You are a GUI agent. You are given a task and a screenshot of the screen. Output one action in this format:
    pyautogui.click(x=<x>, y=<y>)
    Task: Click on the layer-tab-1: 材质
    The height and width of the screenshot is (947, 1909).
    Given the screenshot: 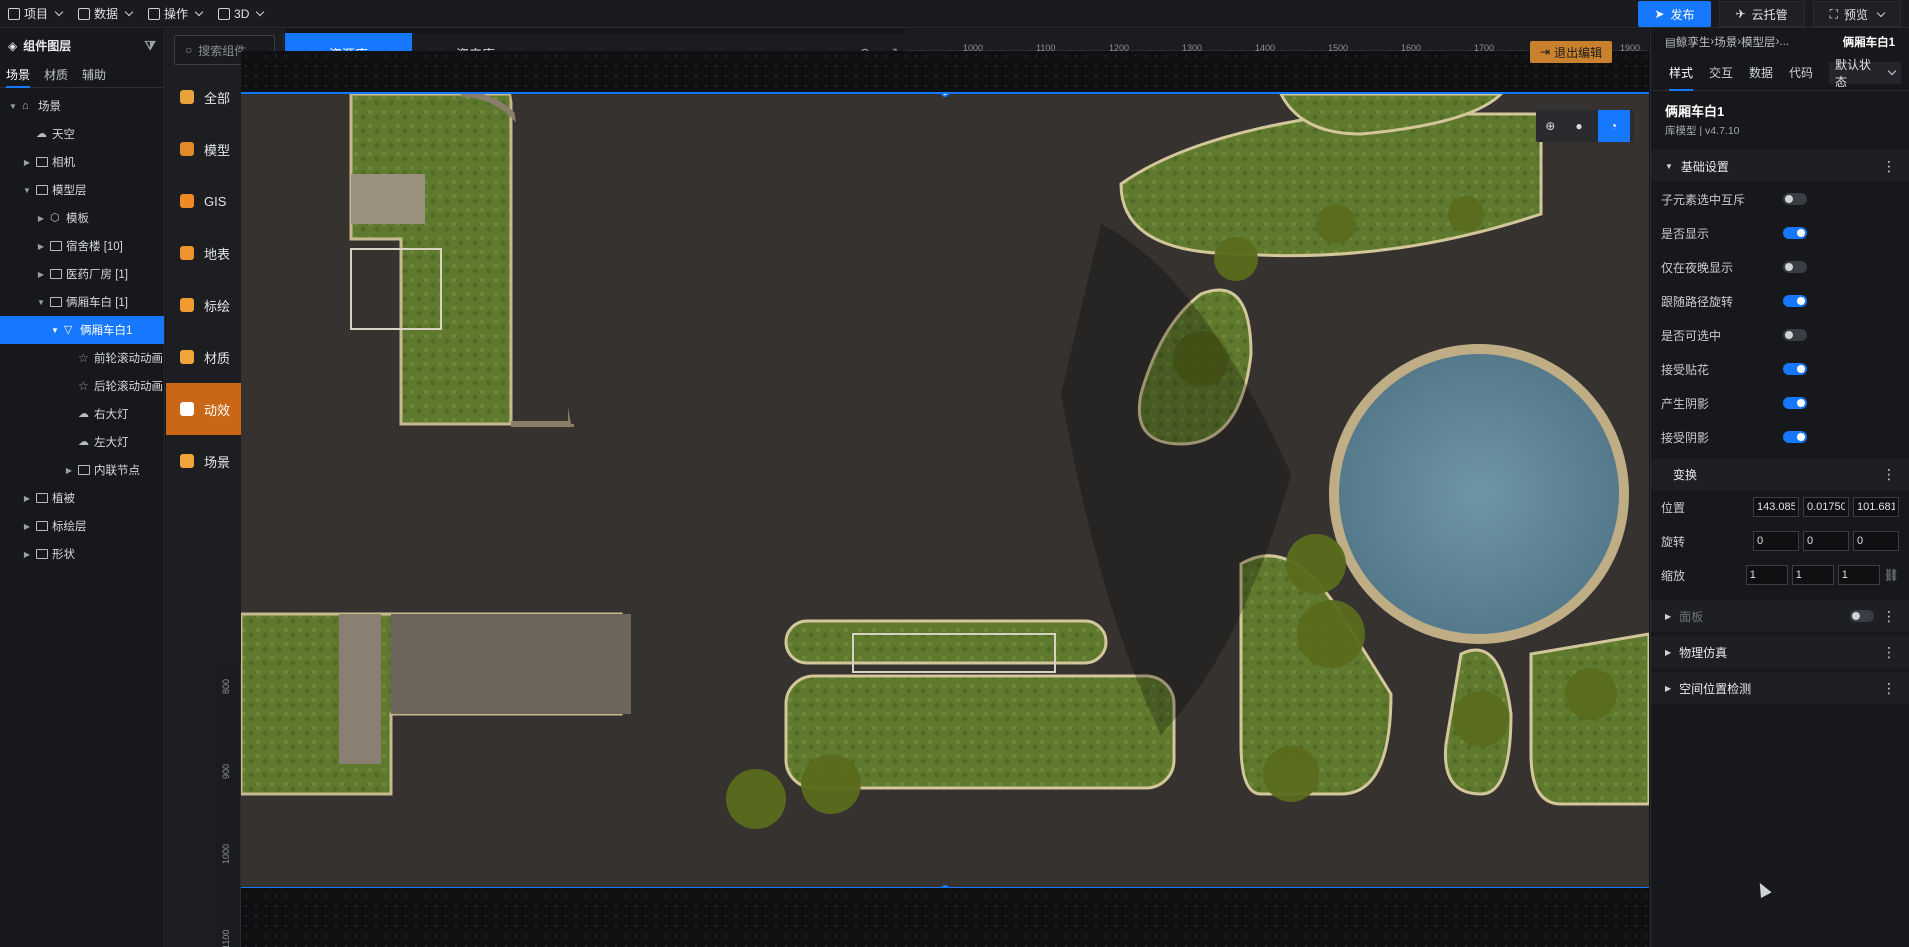 What is the action you would take?
    pyautogui.click(x=56, y=75)
    